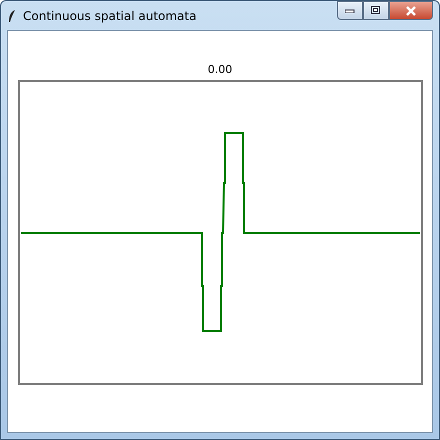 The image size is (440, 440). I want to click on minimize-icon, so click(350, 10).